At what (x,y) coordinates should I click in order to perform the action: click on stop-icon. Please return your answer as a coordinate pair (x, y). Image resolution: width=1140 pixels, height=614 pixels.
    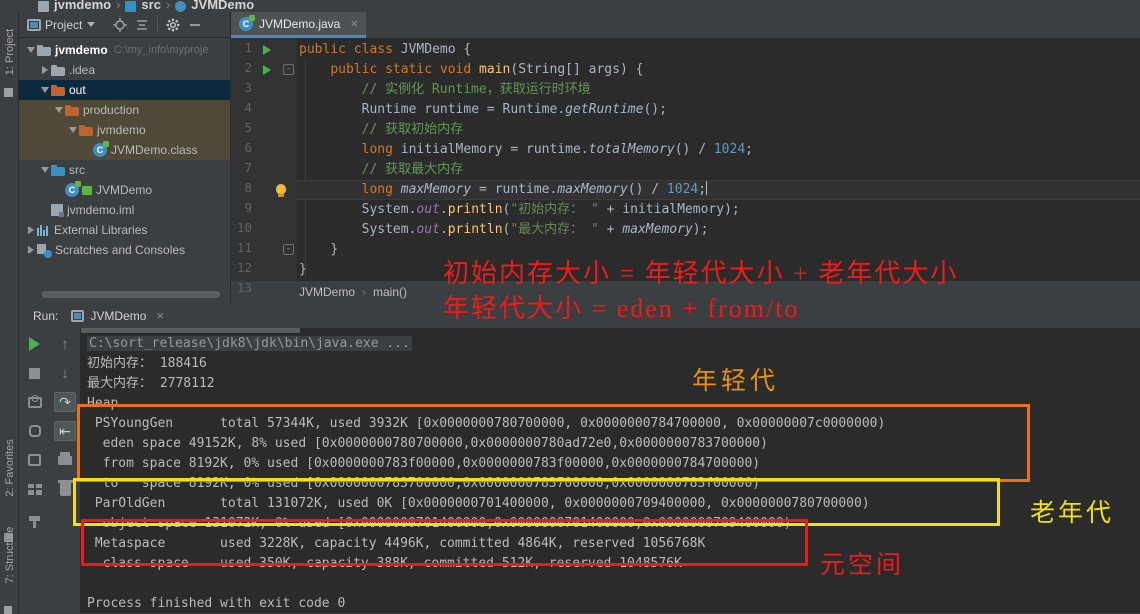
    Looking at the image, I should click on (35, 373).